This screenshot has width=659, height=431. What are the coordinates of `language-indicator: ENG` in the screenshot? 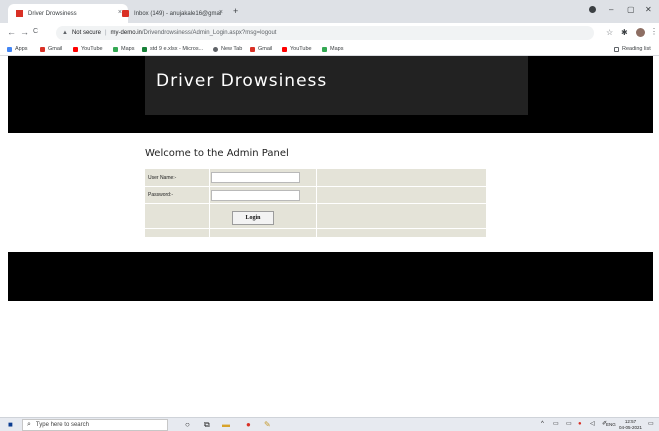 It's located at (611, 424).